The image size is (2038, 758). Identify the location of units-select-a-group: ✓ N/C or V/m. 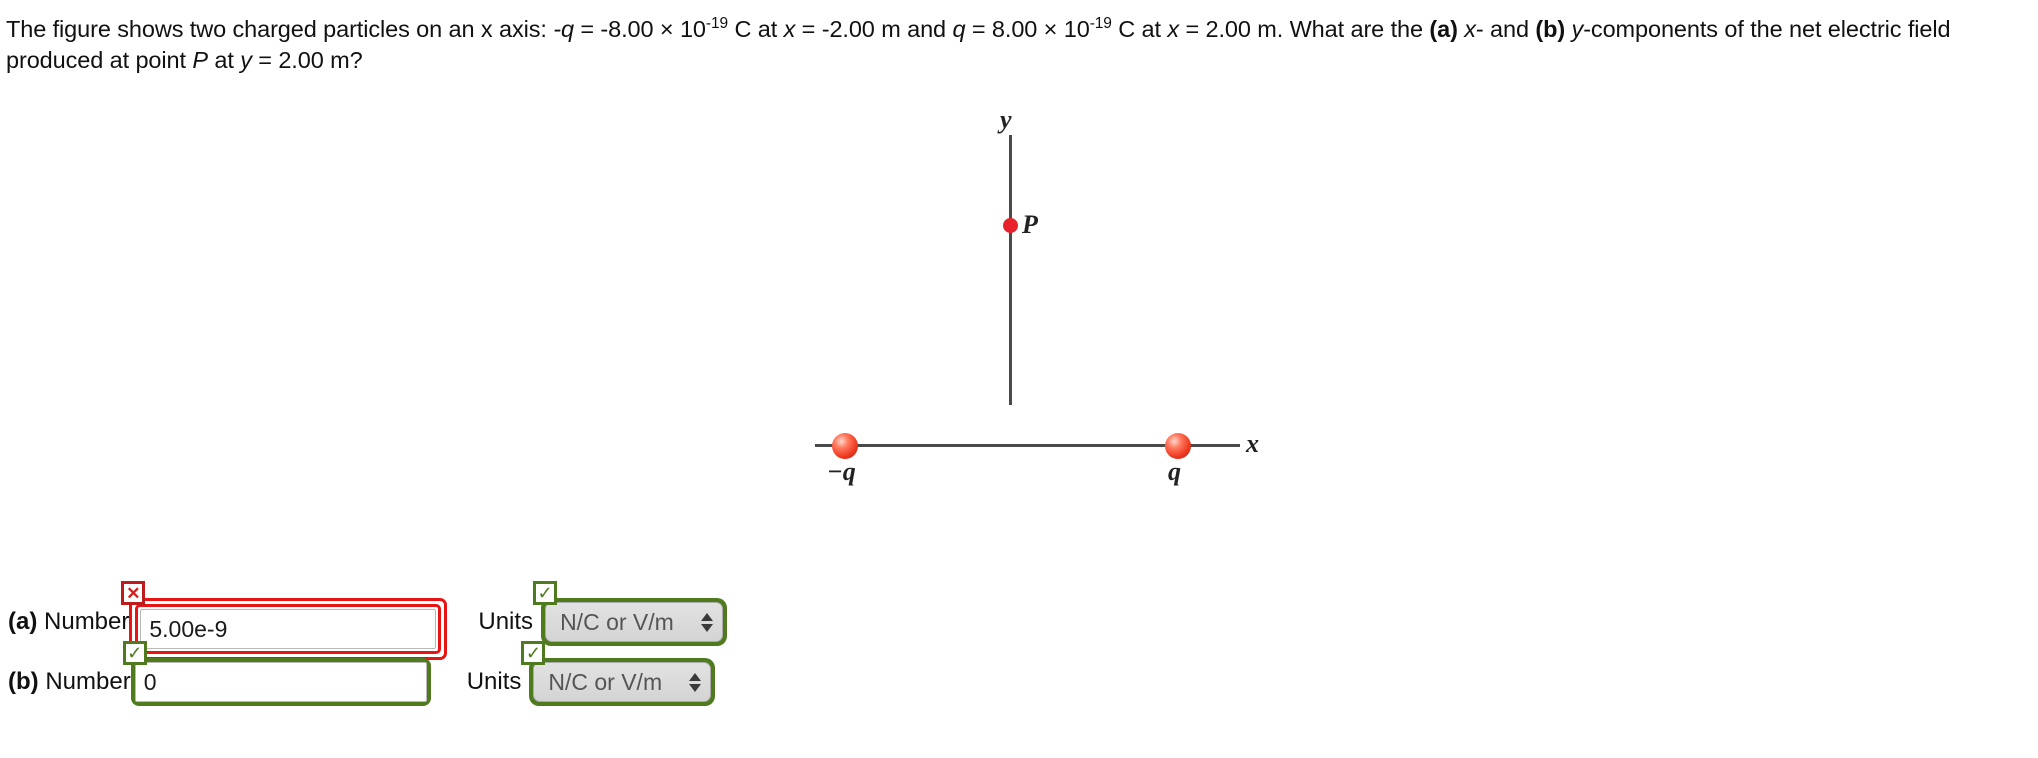
(630, 613).